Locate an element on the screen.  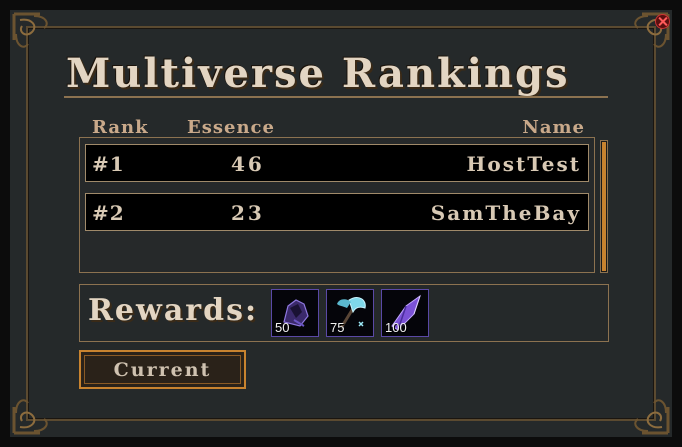
reward-quantity: 75 is located at coordinates (337, 327).